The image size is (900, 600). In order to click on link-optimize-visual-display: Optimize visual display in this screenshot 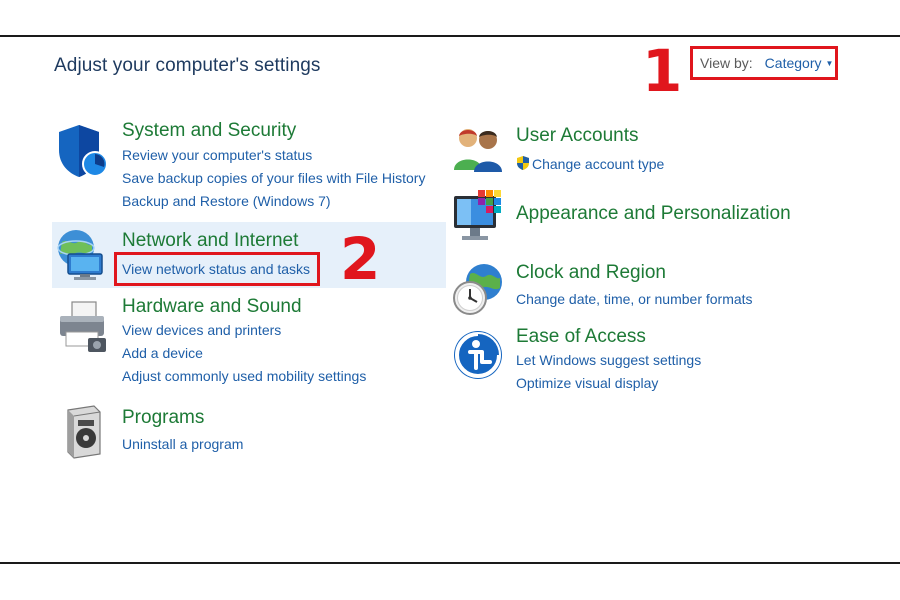, I will do `click(587, 383)`.